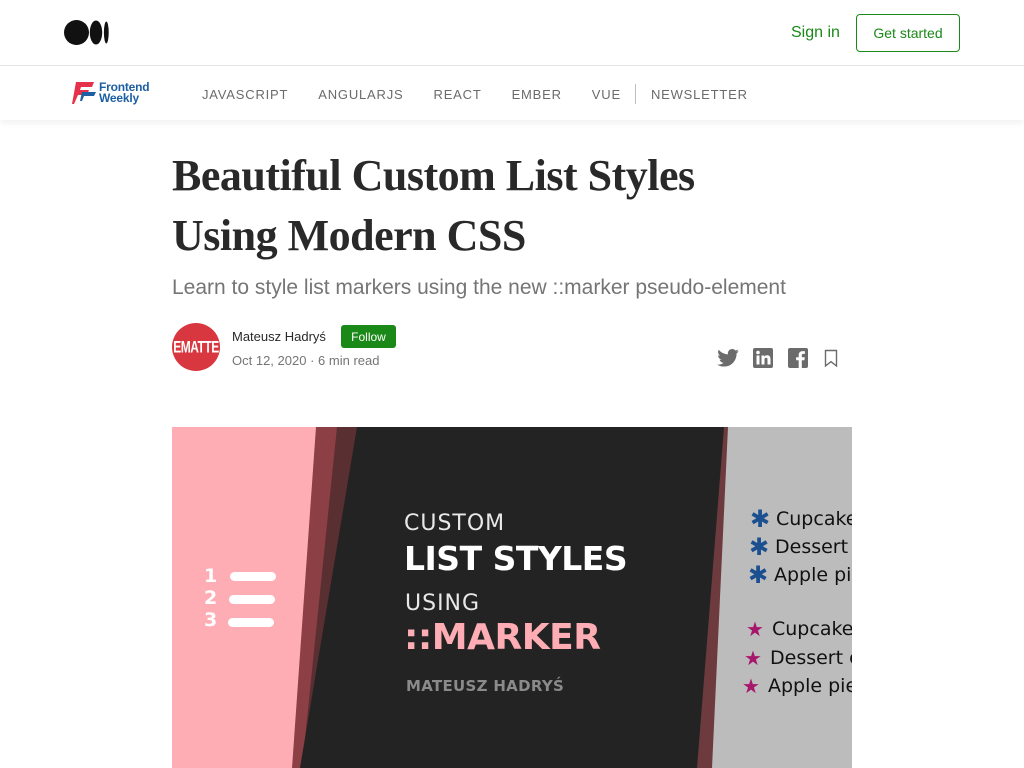 This screenshot has width=1024, height=768. Describe the element at coordinates (458, 94) in the screenshot. I see `nav-react: REACT` at that location.